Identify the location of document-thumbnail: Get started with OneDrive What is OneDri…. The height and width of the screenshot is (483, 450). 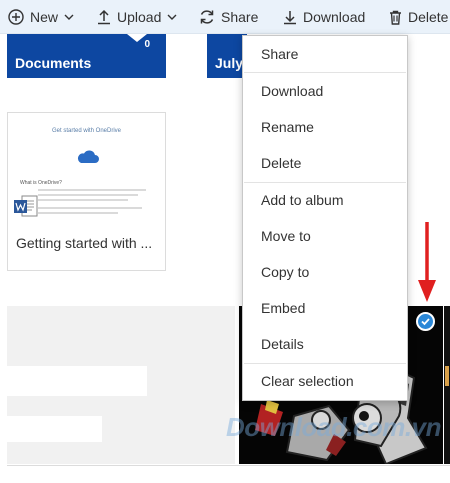
(86, 169).